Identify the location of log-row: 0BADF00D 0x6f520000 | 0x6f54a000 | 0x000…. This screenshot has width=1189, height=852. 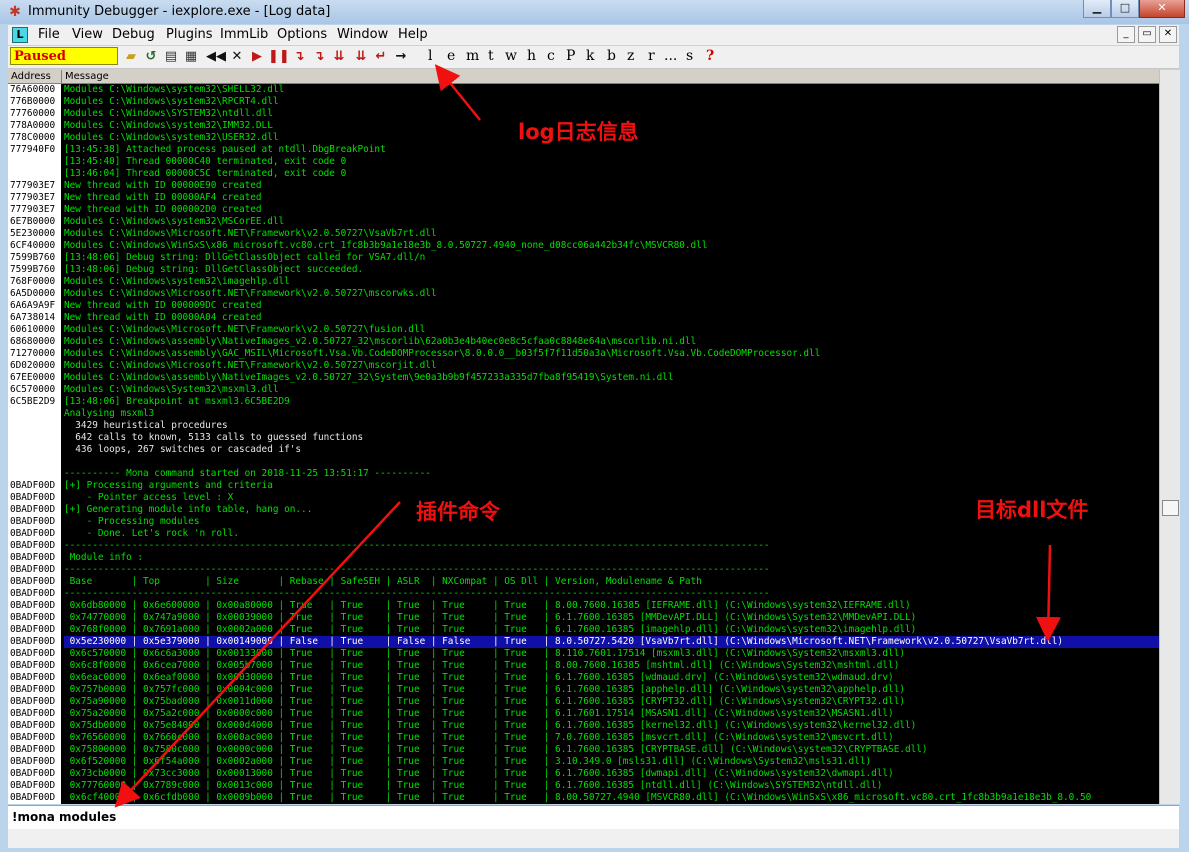
(583, 762).